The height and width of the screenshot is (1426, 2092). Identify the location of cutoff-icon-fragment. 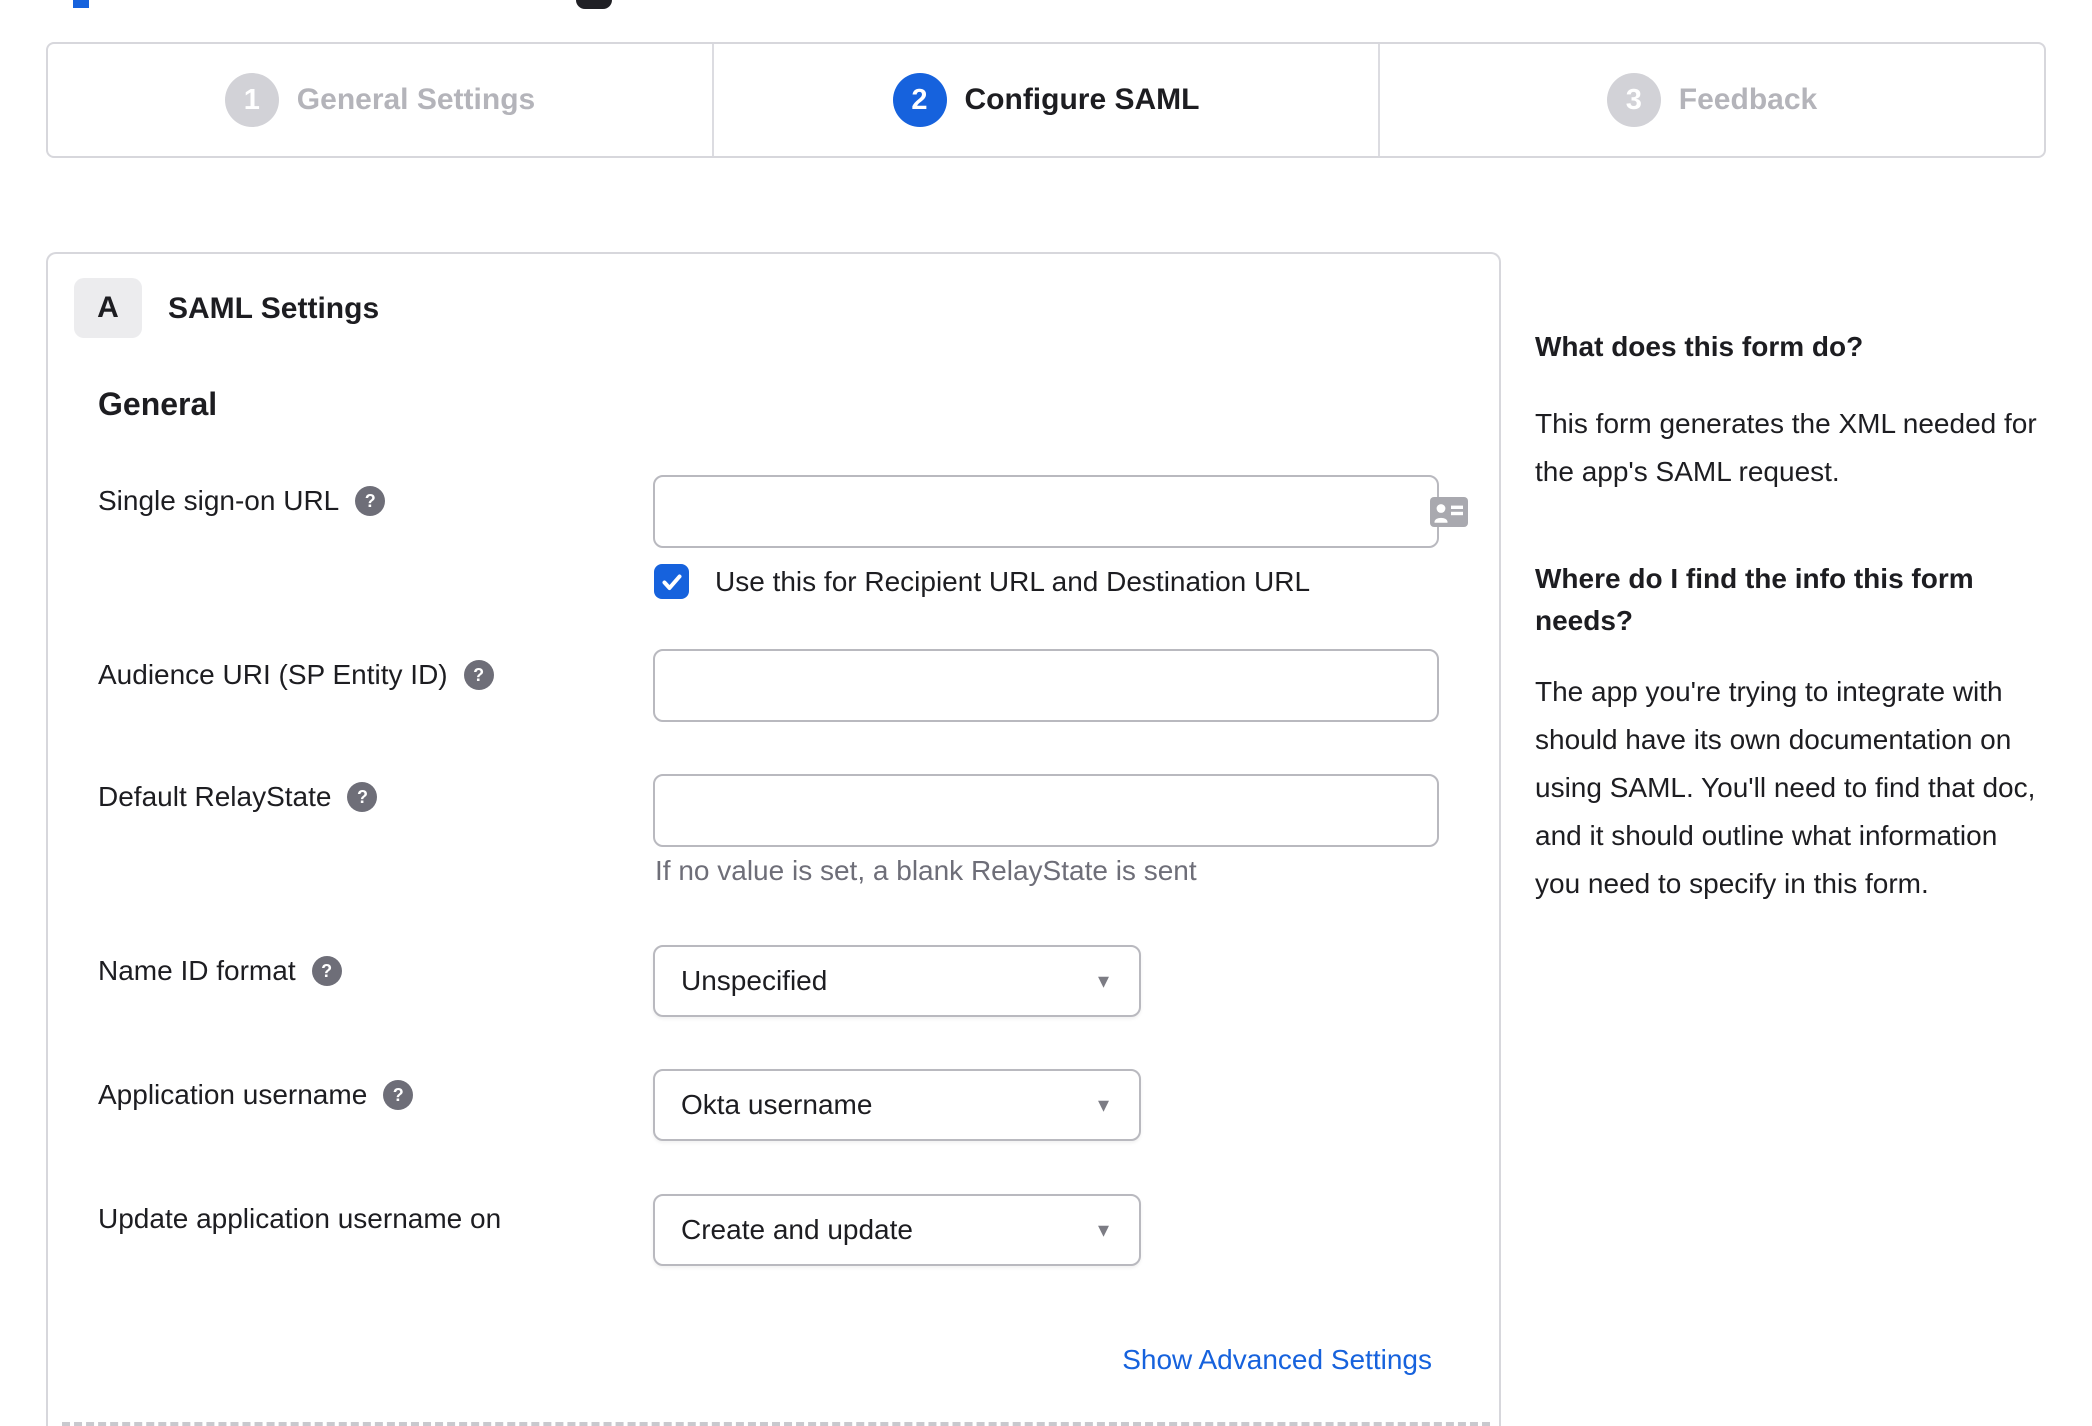
(594, 4).